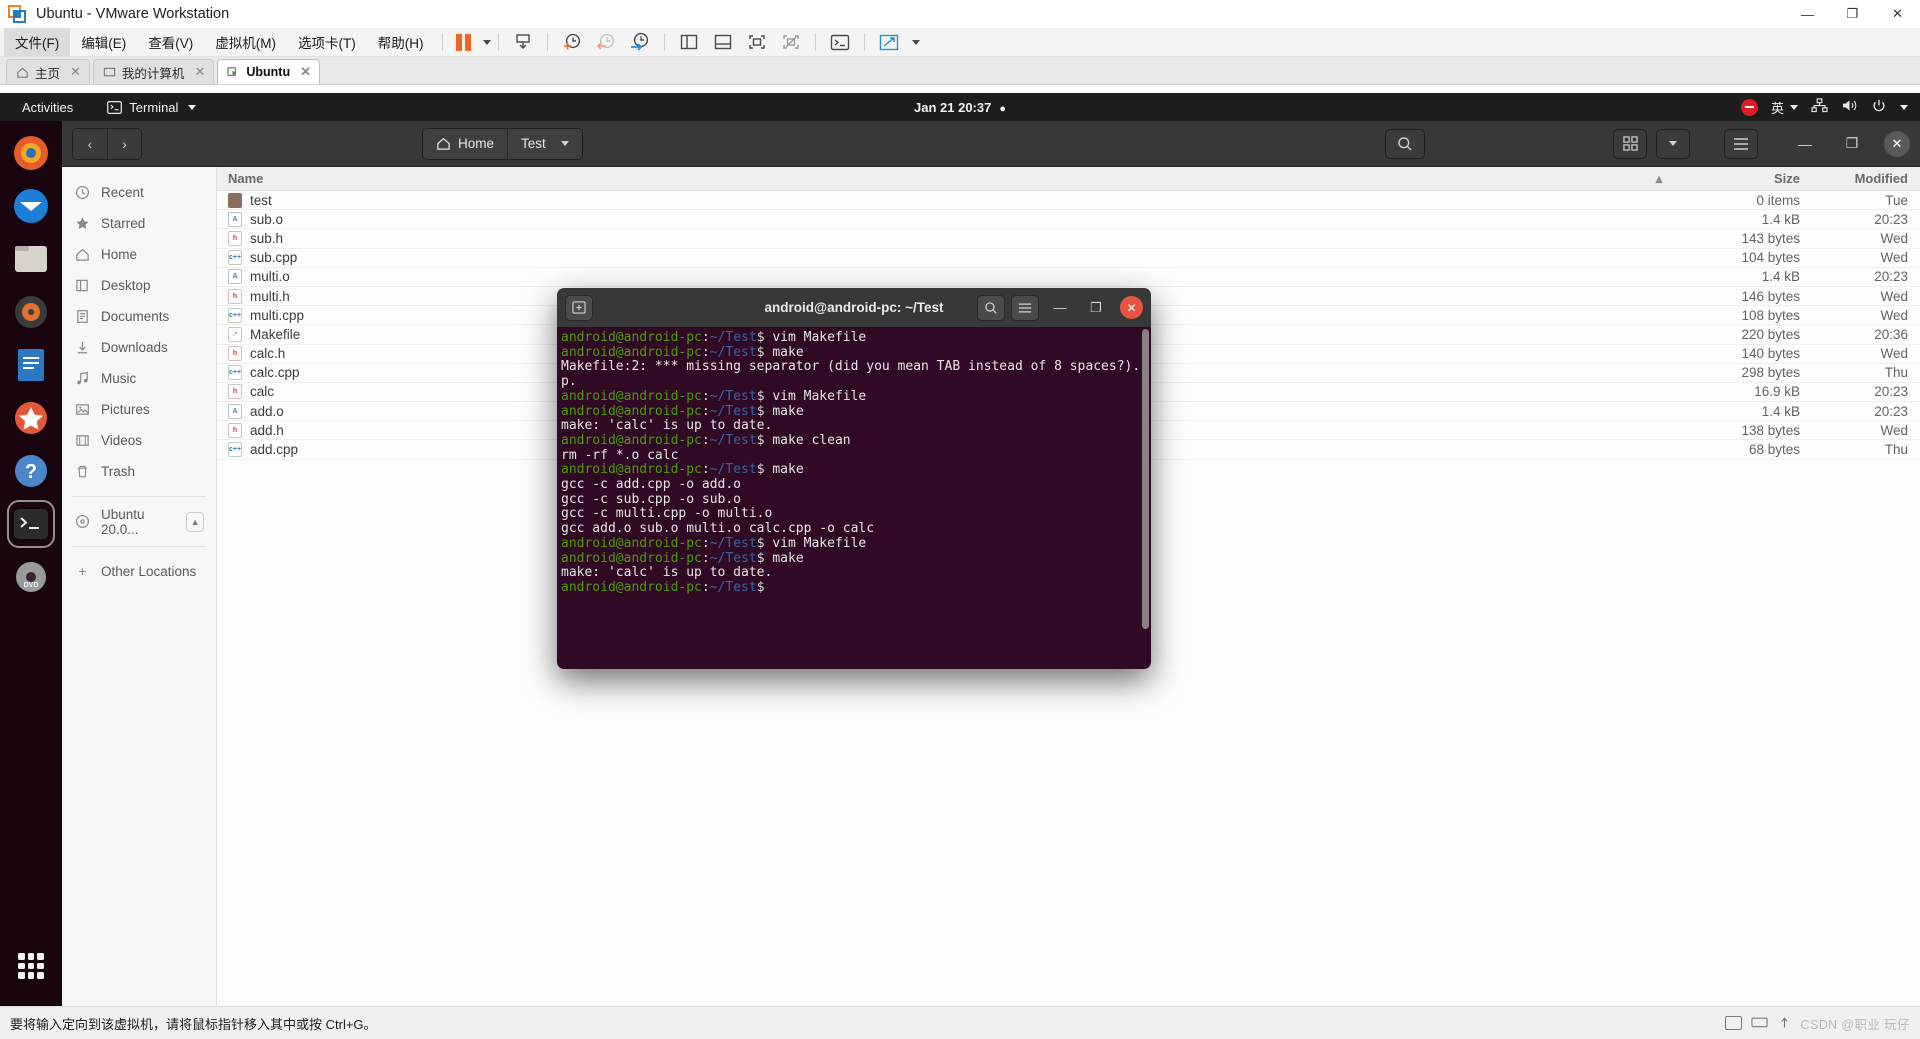 The image size is (1920, 1039). I want to click on dock-item-libreoffice-writer, so click(31, 365).